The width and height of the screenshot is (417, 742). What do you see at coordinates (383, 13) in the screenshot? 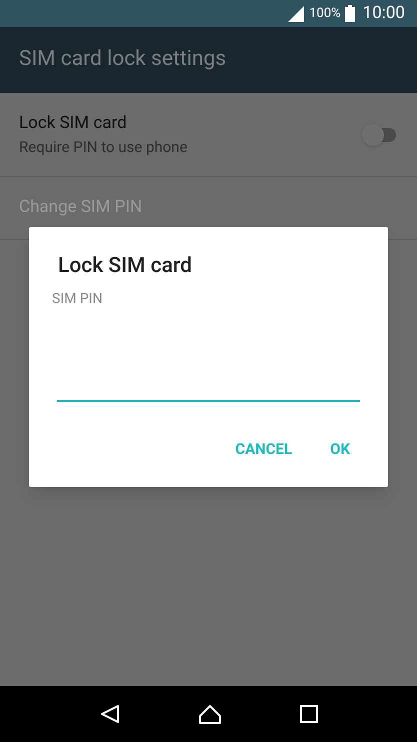
I see `clock: 10:00` at bounding box center [383, 13].